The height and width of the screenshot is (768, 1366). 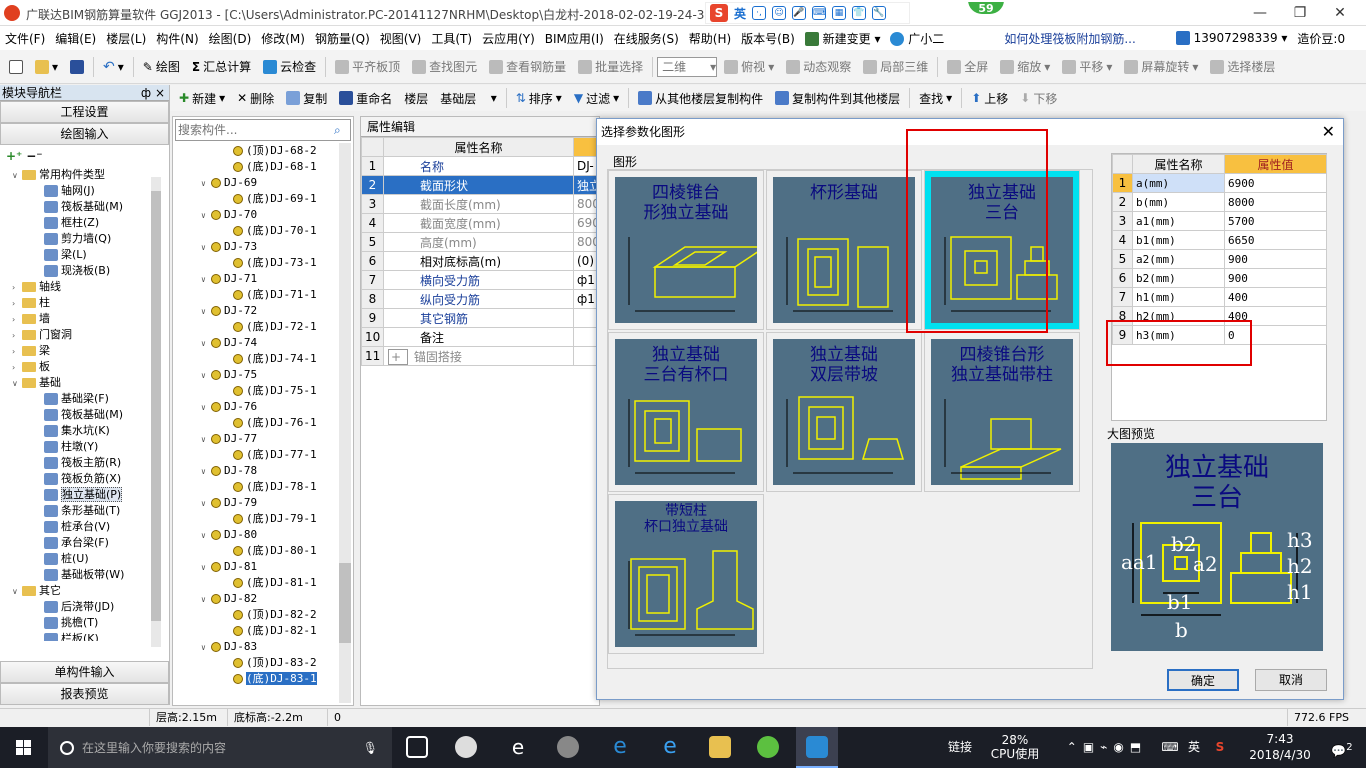 I want to click on component-scrollbar, so click(x=345, y=423).